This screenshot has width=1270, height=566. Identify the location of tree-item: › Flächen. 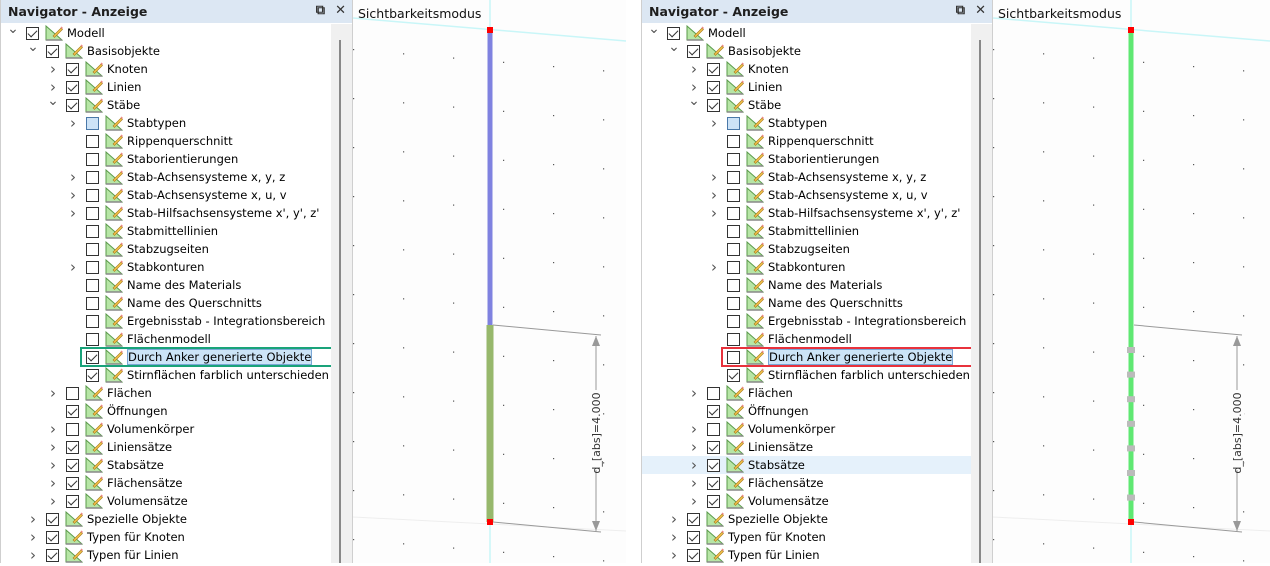
(166, 393).